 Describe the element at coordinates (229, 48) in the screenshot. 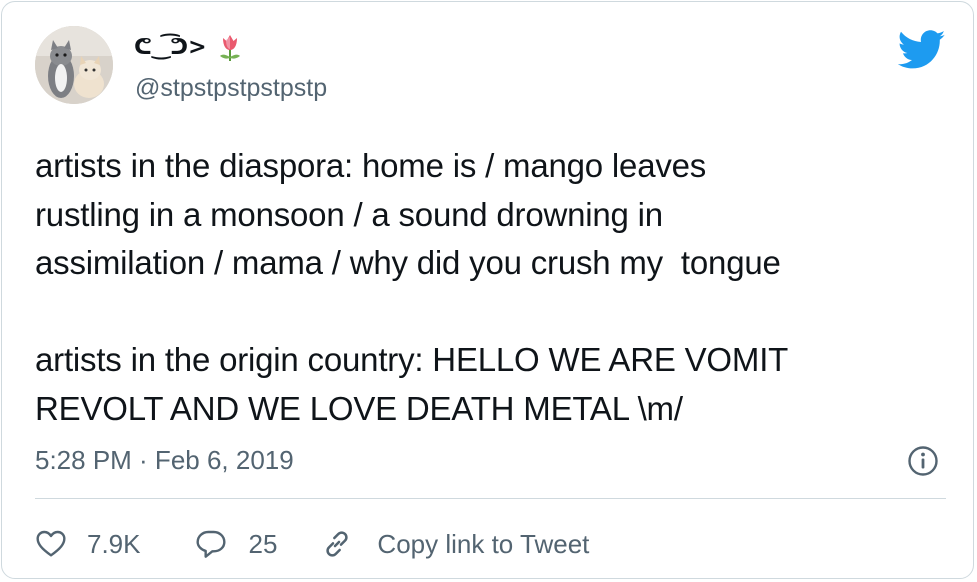

I see `tulip-icon` at that location.